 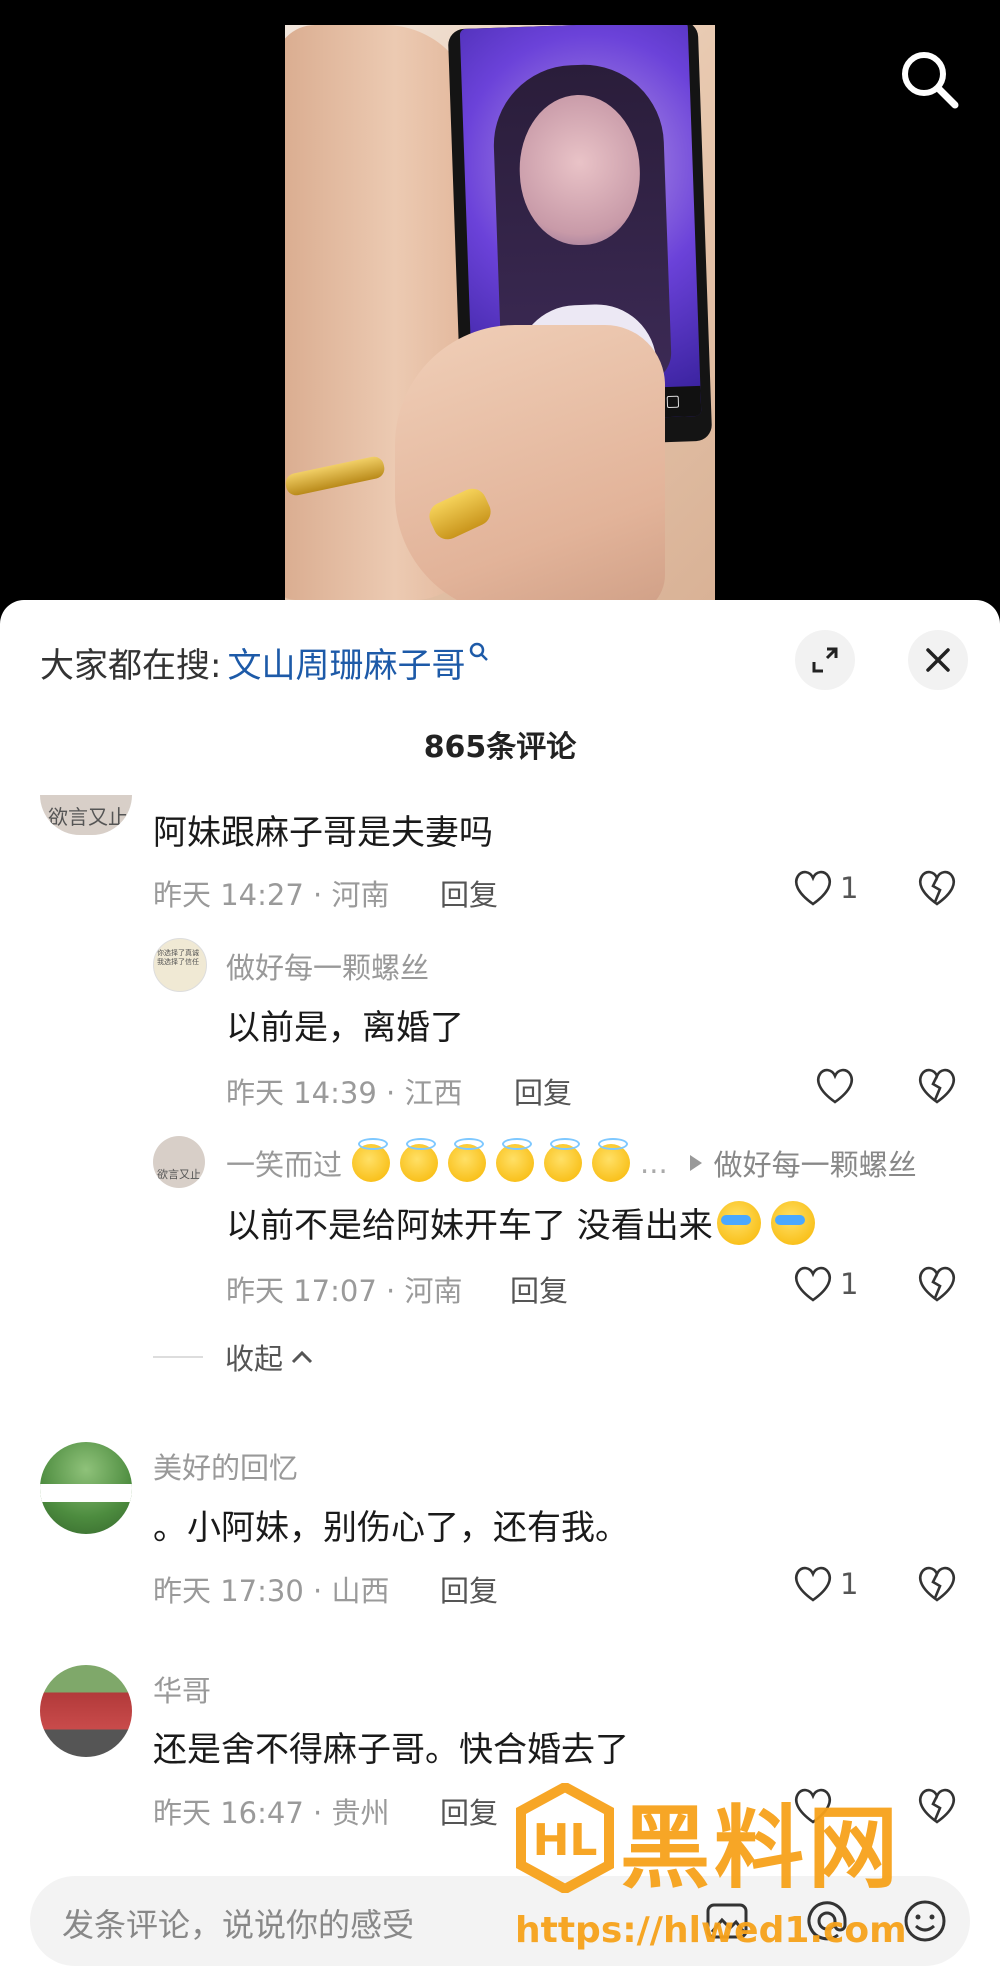 I want to click on expand-icon, so click(x=825, y=660).